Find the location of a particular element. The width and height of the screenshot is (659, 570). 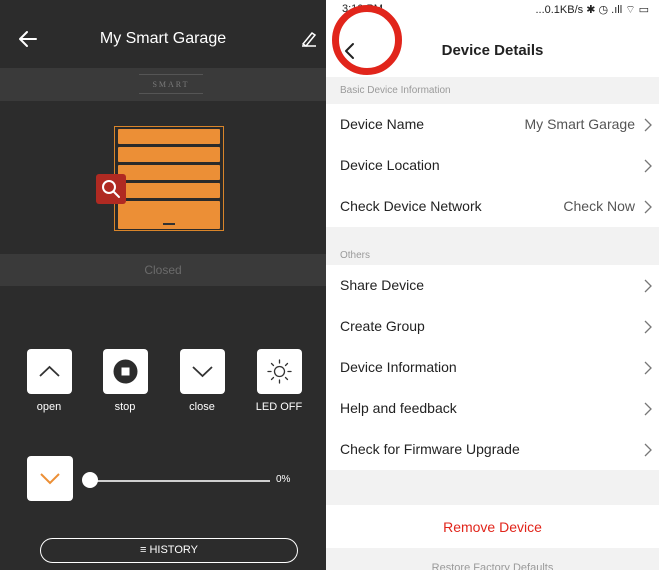

position-slider-track is located at coordinates (180, 481).